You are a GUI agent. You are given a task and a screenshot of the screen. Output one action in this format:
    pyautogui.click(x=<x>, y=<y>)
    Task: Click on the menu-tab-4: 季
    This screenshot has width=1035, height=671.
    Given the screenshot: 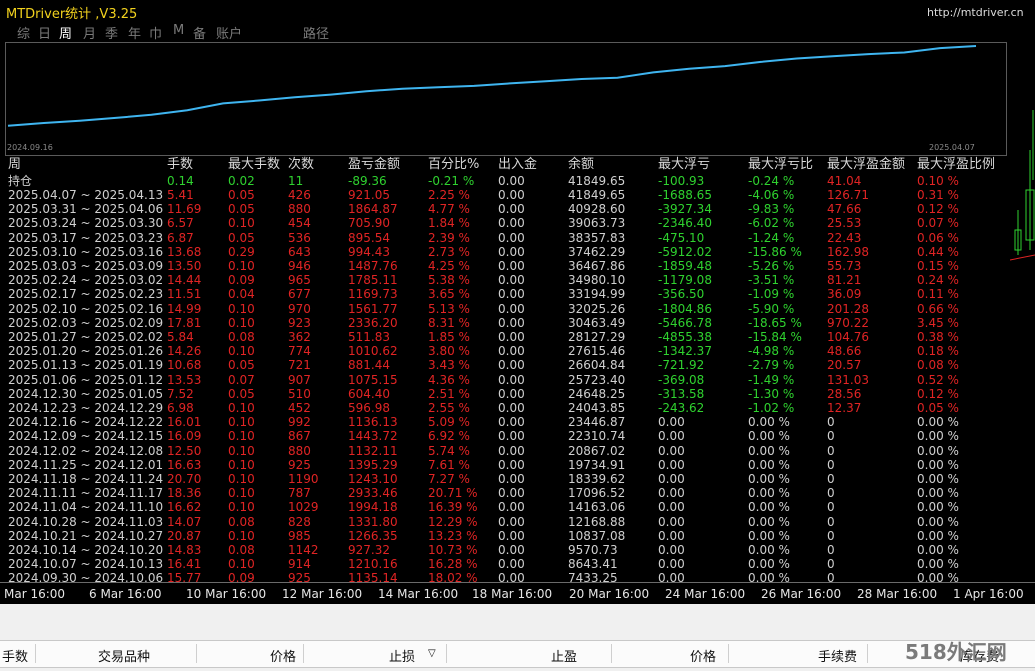 What is the action you would take?
    pyautogui.click(x=111, y=32)
    